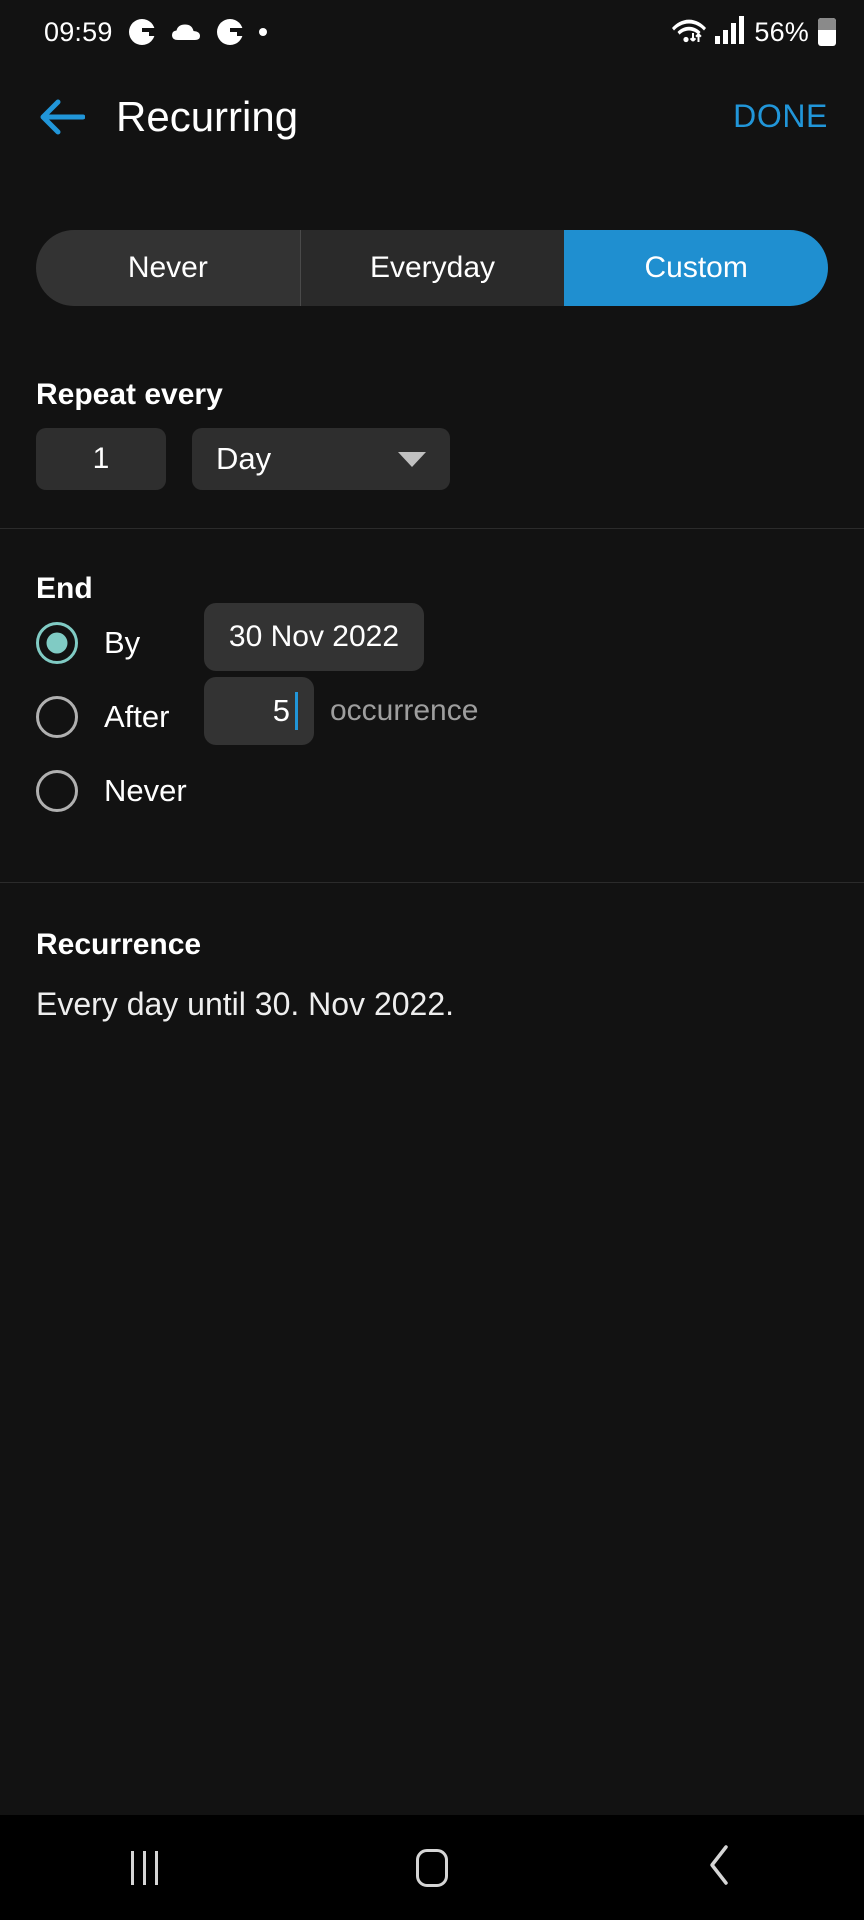  What do you see at coordinates (730, 32) in the screenshot?
I see `signal-icon` at bounding box center [730, 32].